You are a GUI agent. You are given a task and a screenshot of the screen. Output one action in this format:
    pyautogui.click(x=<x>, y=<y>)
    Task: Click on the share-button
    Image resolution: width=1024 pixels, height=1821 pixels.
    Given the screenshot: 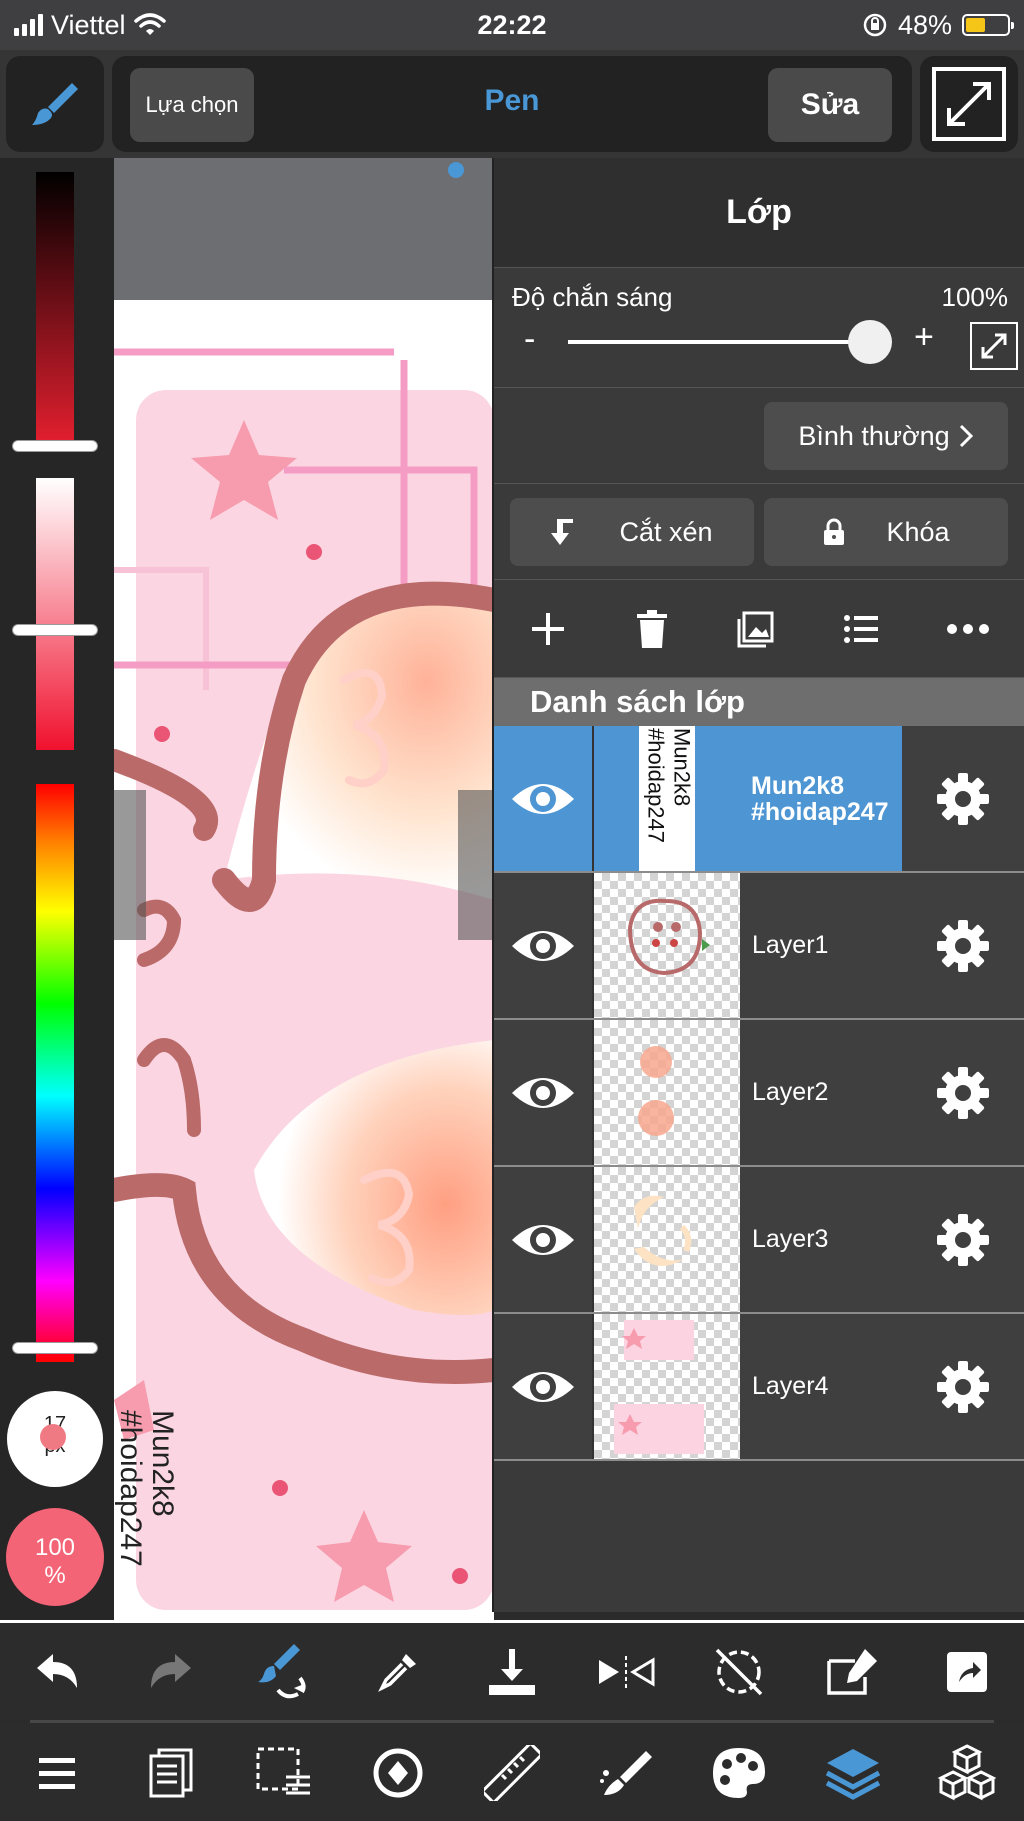 What is the action you would take?
    pyautogui.click(x=967, y=1672)
    